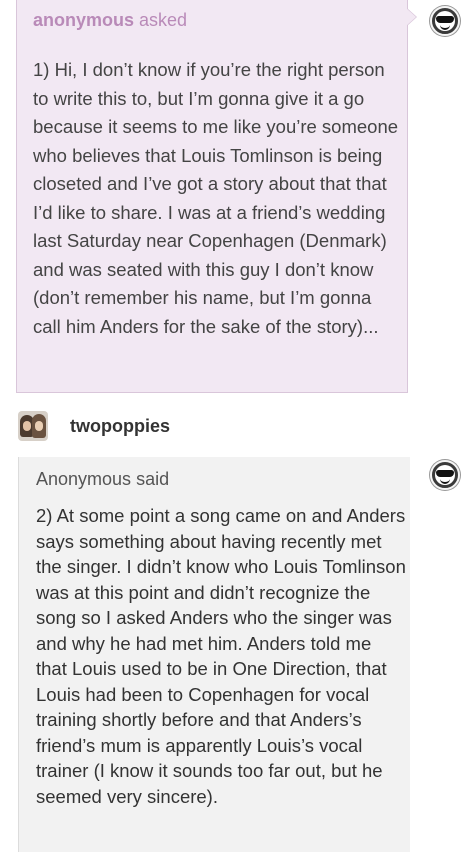  I want to click on user-avatar-photo, so click(33, 426).